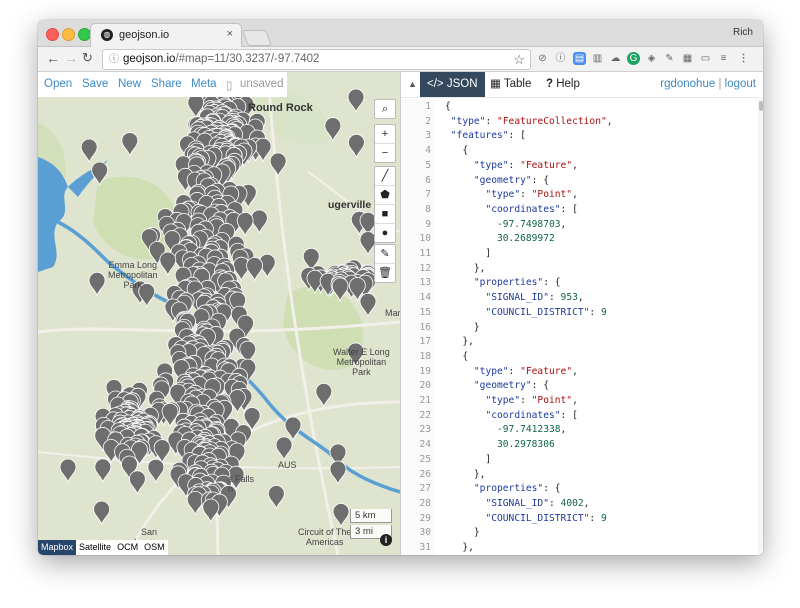 The image size is (800, 608). Describe the element at coordinates (385, 254) in the screenshot. I see `edit-layers-icon: ✎` at that location.